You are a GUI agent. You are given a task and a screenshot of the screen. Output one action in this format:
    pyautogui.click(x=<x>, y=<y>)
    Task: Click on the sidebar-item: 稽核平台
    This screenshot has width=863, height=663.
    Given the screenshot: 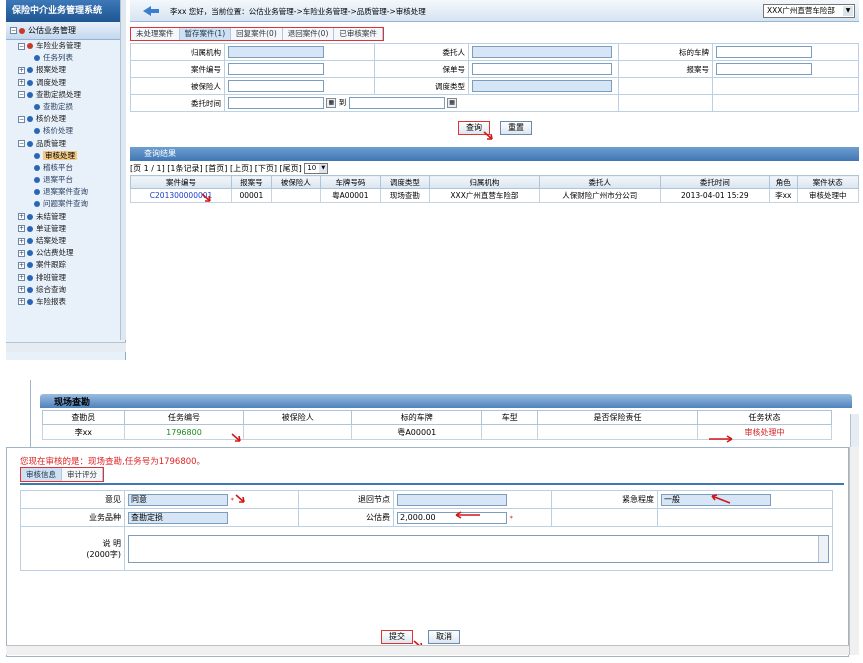 What is the action you would take?
    pyautogui.click(x=65, y=168)
    